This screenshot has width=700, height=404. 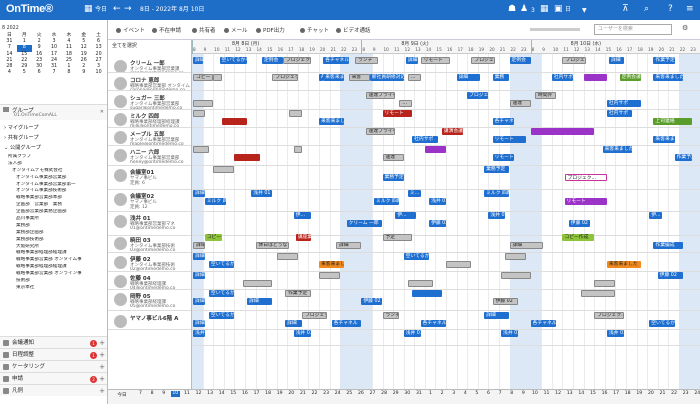 What do you see at coordinates (130, 30) in the screenshot?
I see `event-button: イベント` at bounding box center [130, 30].